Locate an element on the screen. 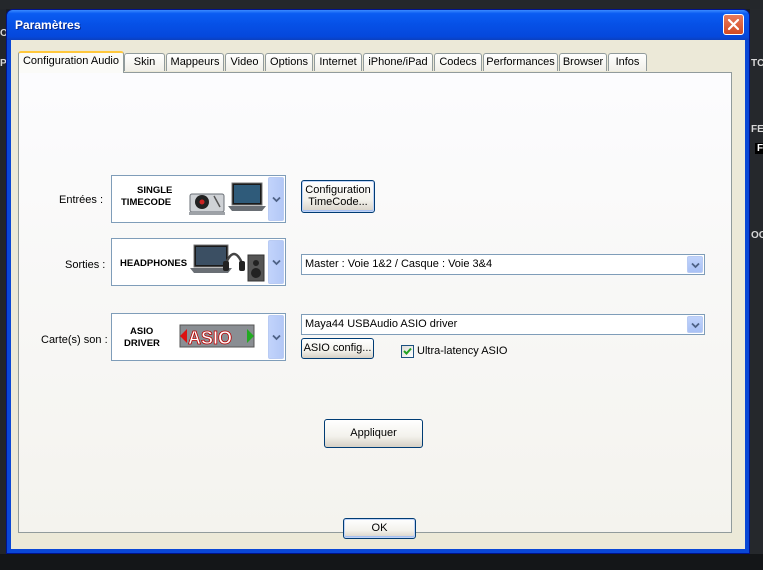 Image resolution: width=763 pixels, height=570 pixels. soundcard-select: ASIO DRIVER ASIO is located at coordinates (198, 337).